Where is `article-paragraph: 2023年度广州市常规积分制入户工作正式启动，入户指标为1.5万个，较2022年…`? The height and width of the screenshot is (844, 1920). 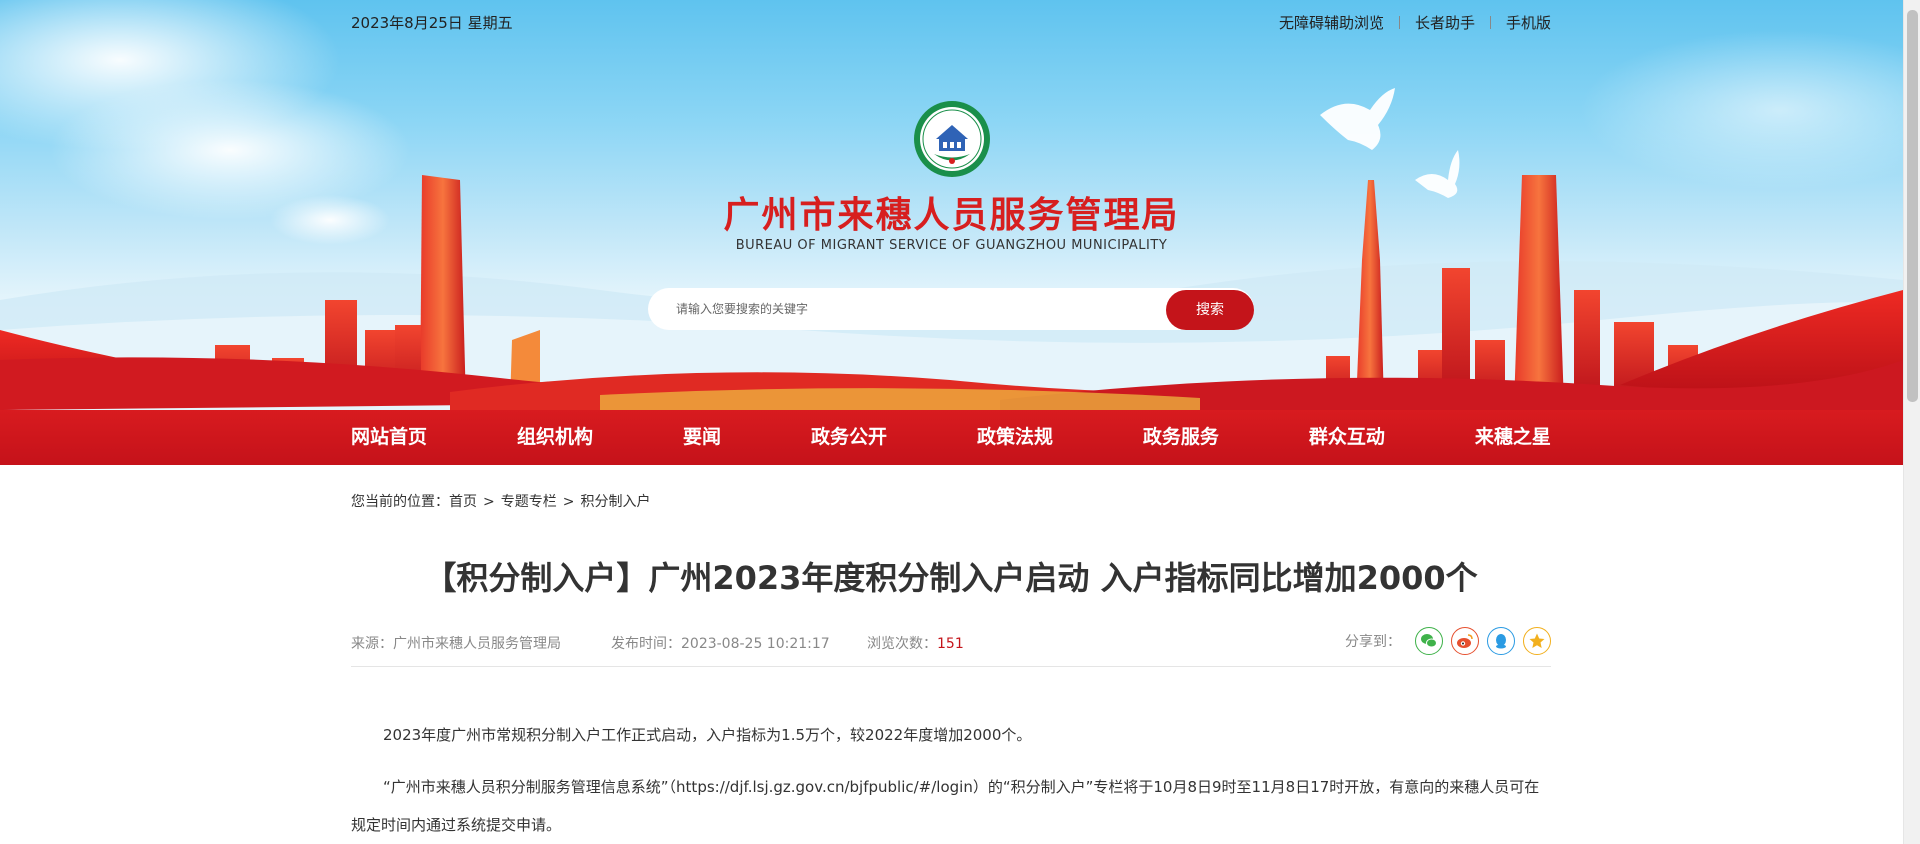 article-paragraph: 2023年度广州市常规积分制入户工作正式启动，入户指标为1.5万个，较2022年… is located at coordinates (707, 735).